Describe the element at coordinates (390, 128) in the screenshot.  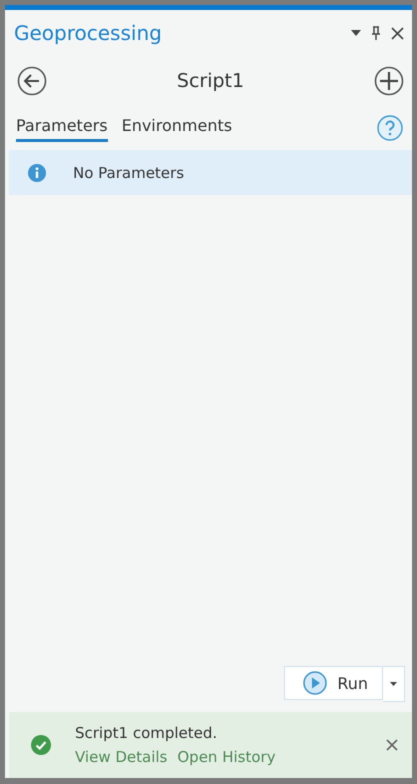
I see `help-icon` at that location.